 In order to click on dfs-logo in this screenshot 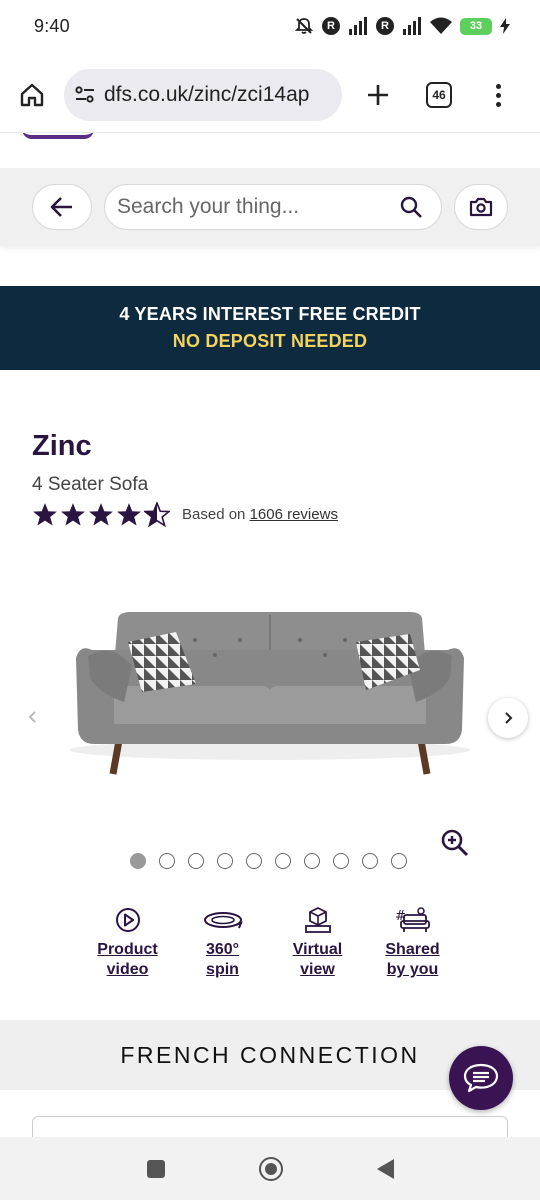, I will do `click(58, 136)`.